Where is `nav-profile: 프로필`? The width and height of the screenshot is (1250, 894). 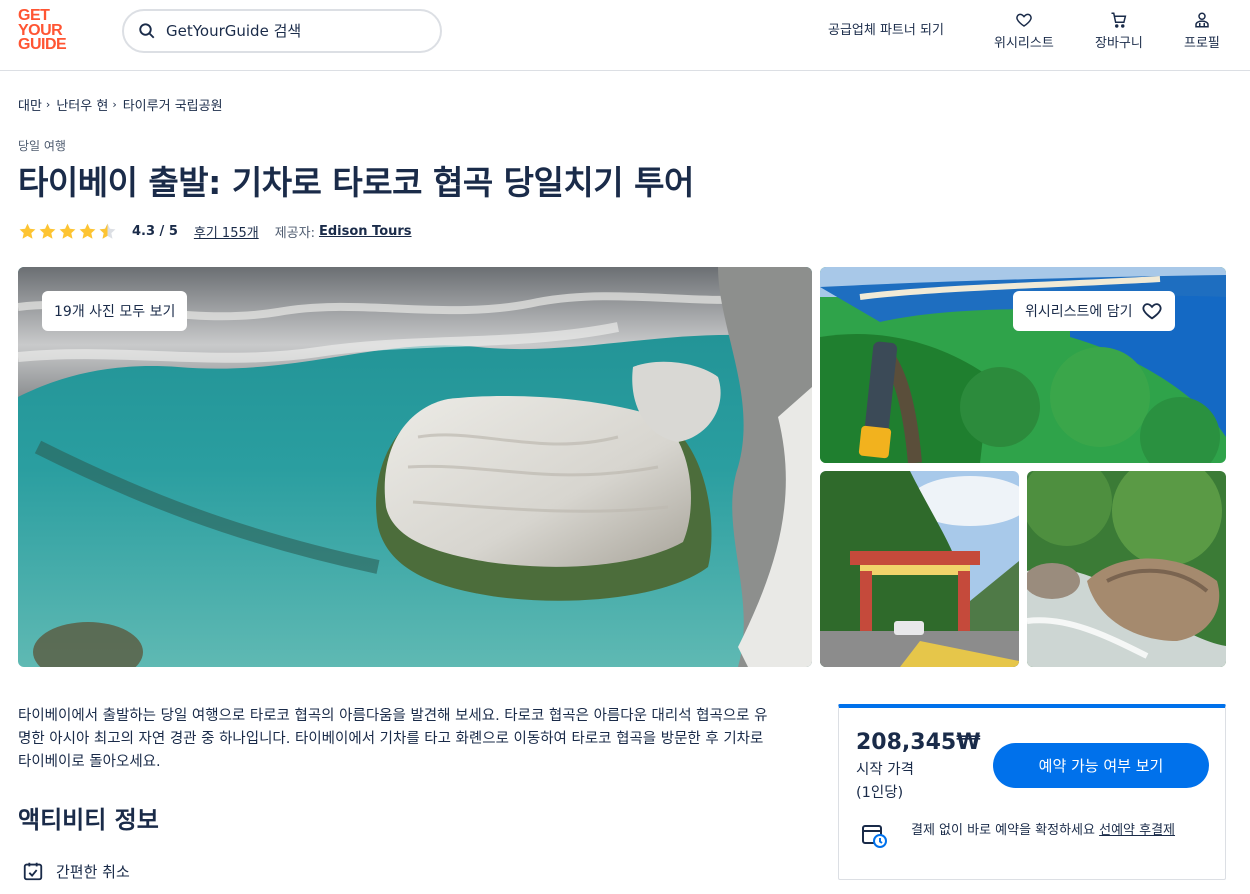 nav-profile: 프로필 is located at coordinates (1202, 31).